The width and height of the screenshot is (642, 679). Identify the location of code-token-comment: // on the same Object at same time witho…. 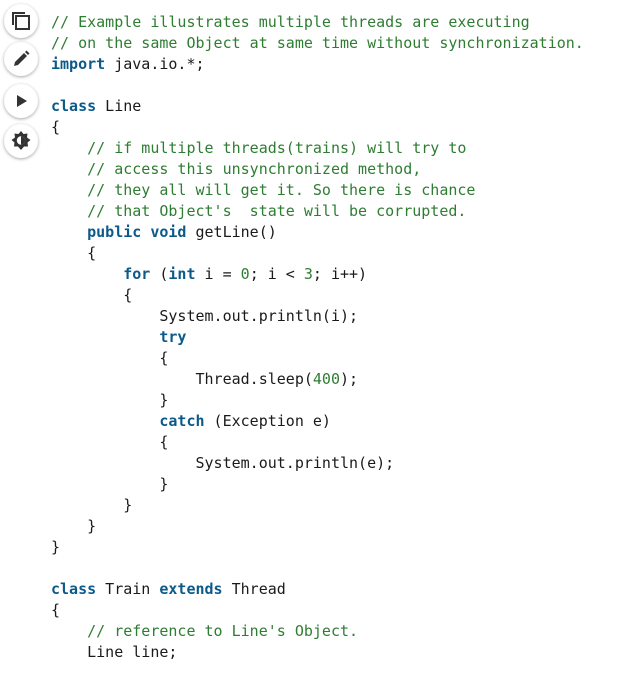
(317, 43).